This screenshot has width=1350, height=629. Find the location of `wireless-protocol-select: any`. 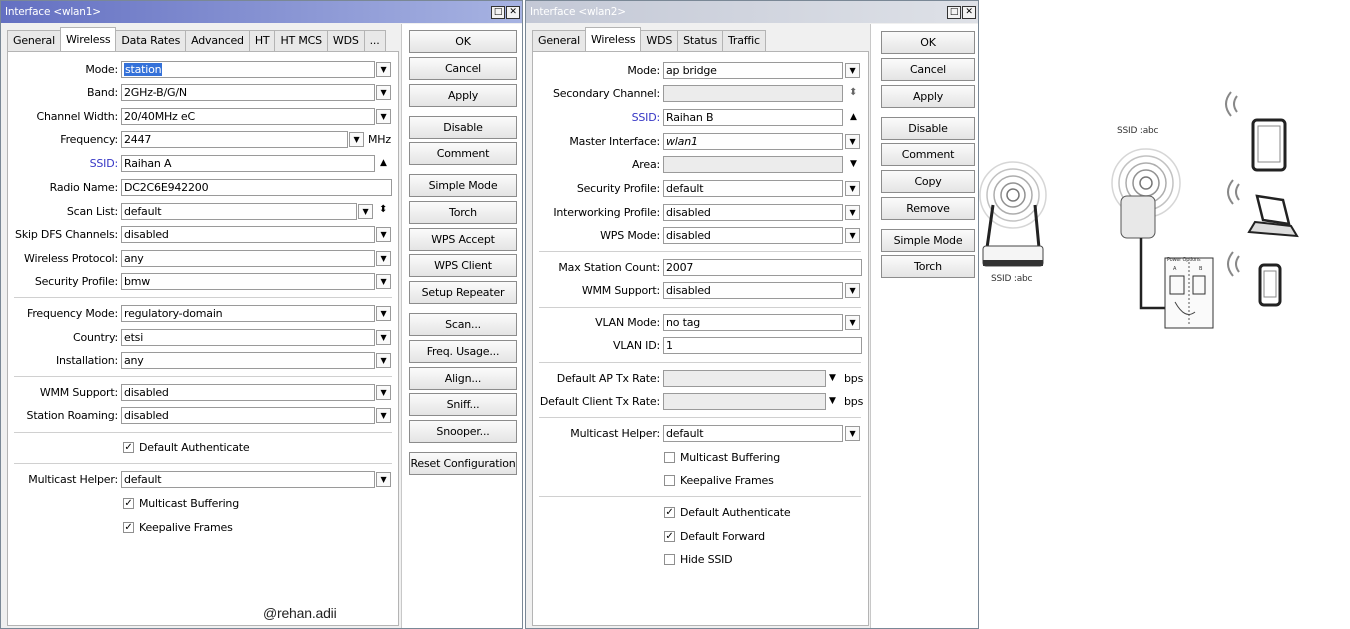

wireless-protocol-select: any is located at coordinates (248, 258).